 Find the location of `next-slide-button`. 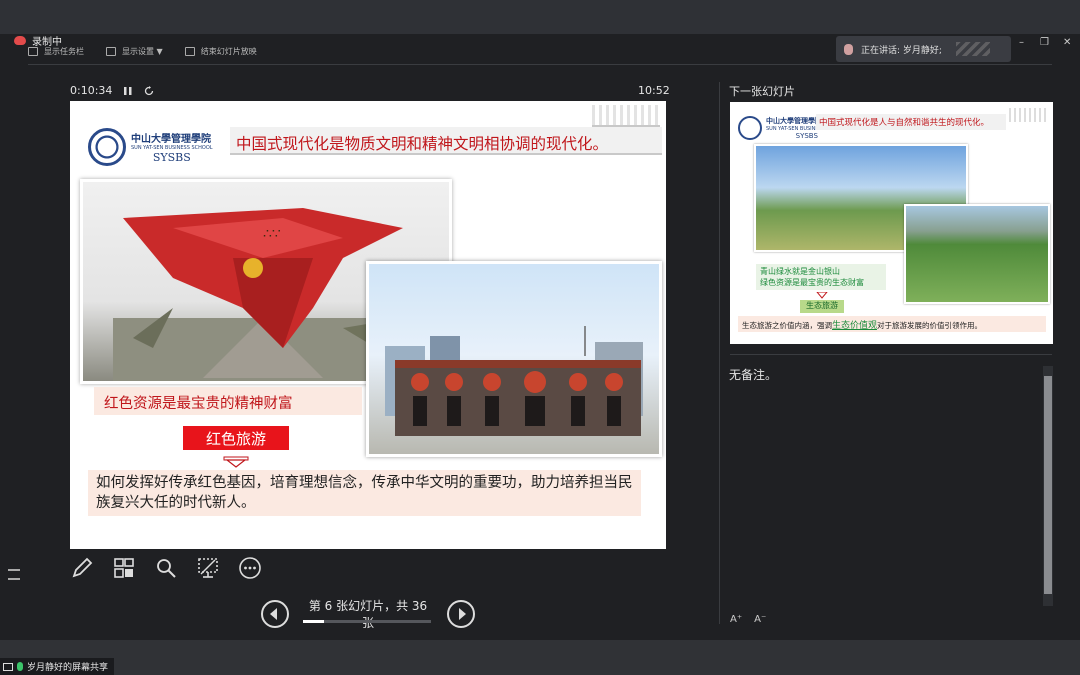

next-slide-button is located at coordinates (461, 614).